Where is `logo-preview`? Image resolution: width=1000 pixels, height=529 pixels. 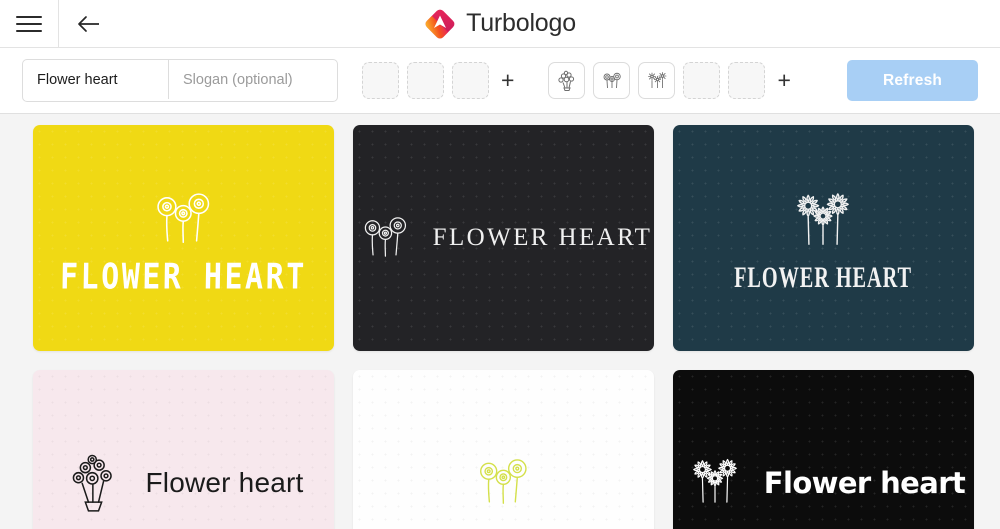
logo-preview is located at coordinates (503, 449).